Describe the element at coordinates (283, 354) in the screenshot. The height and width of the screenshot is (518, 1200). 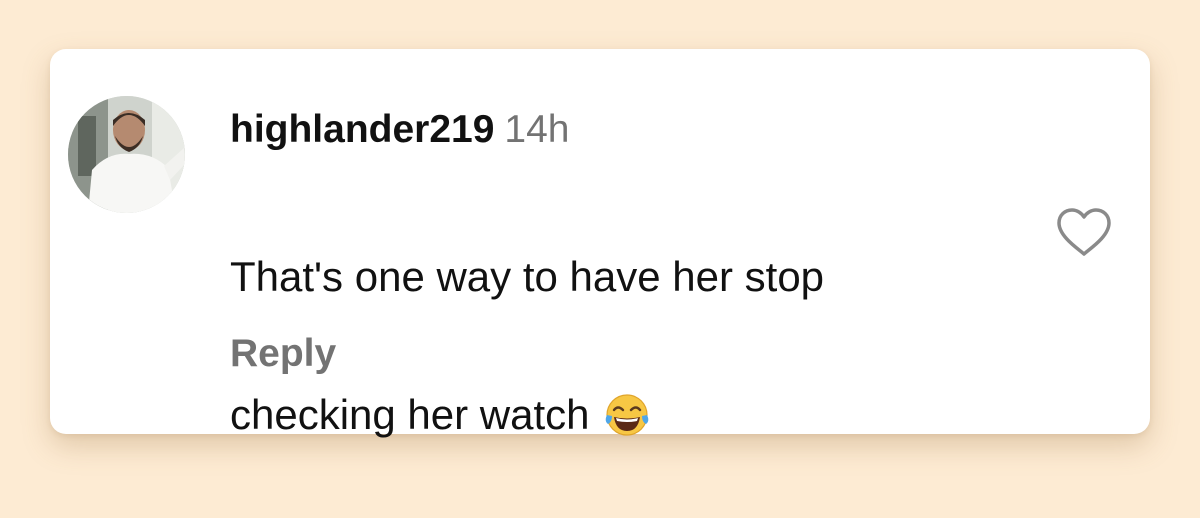
I see `reply-button: Reply` at that location.